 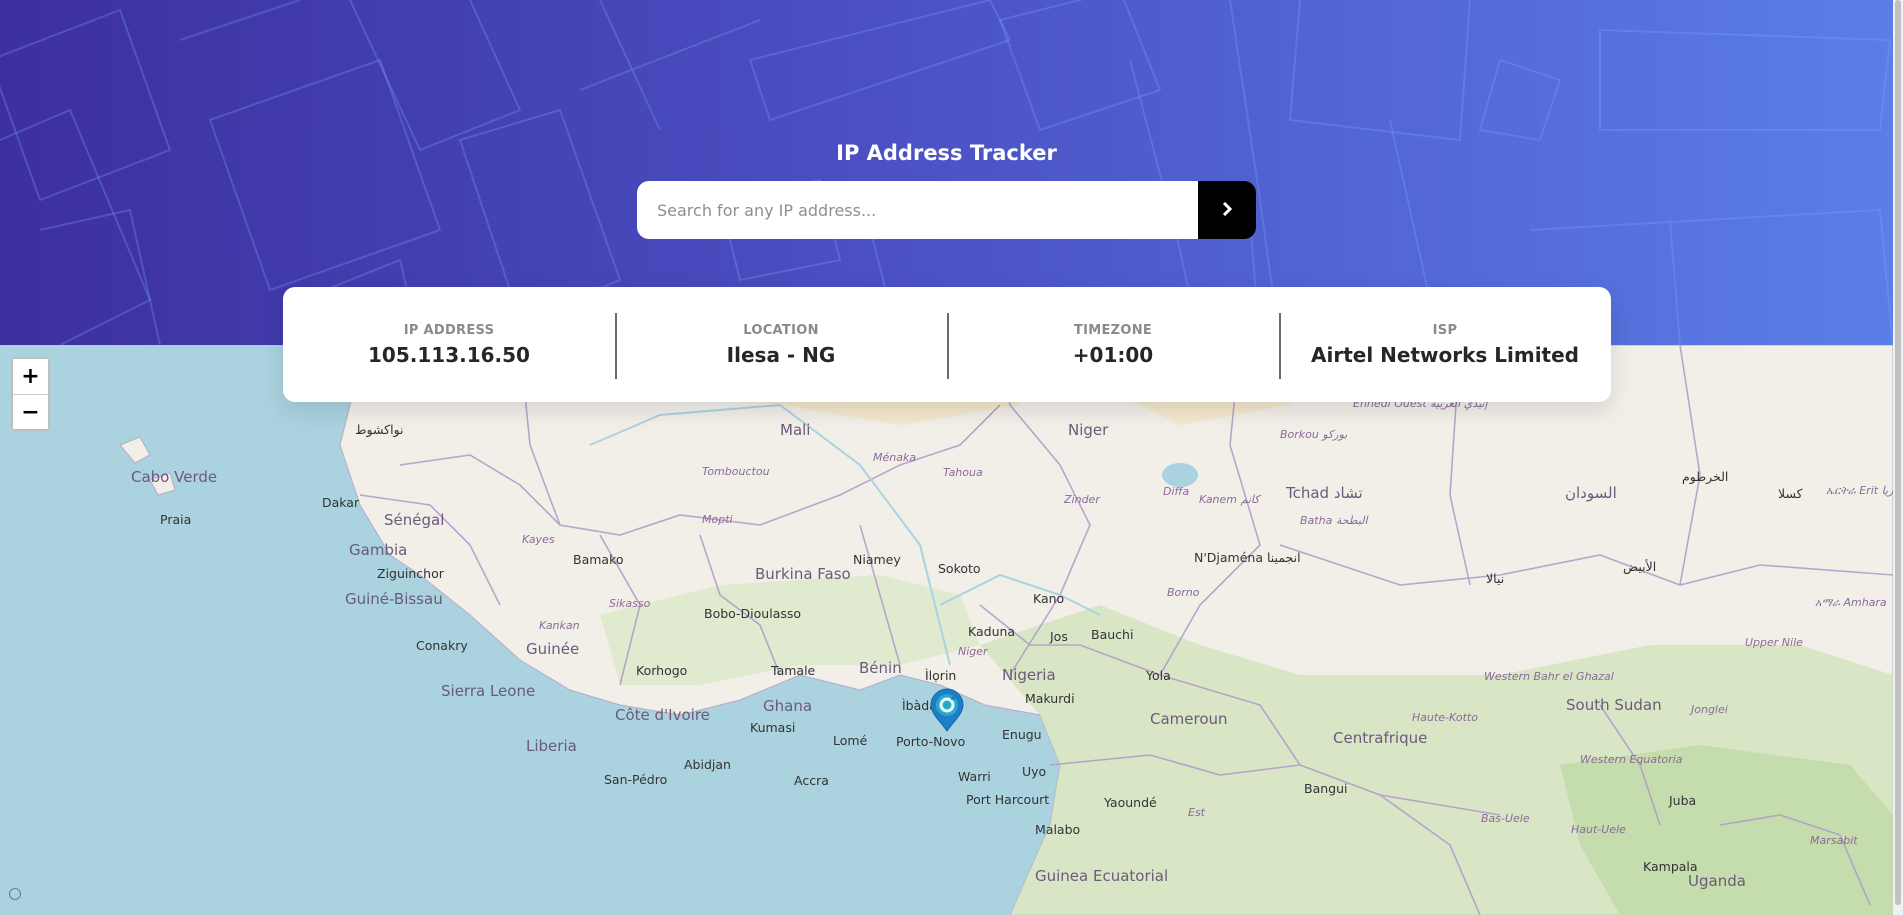 What do you see at coordinates (1113, 330) in the screenshot?
I see `info-timezone-label: TIMEZONE` at bounding box center [1113, 330].